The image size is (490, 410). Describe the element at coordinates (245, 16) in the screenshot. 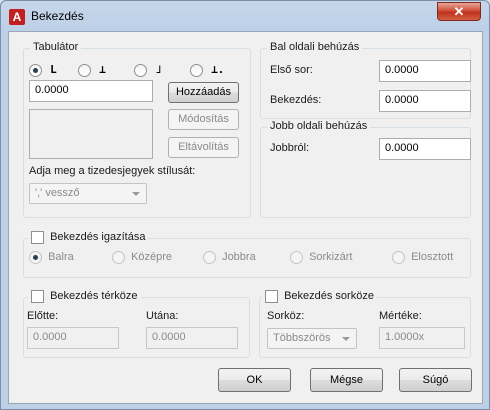

I see `title-bar: A Bekezdés ✕` at that location.